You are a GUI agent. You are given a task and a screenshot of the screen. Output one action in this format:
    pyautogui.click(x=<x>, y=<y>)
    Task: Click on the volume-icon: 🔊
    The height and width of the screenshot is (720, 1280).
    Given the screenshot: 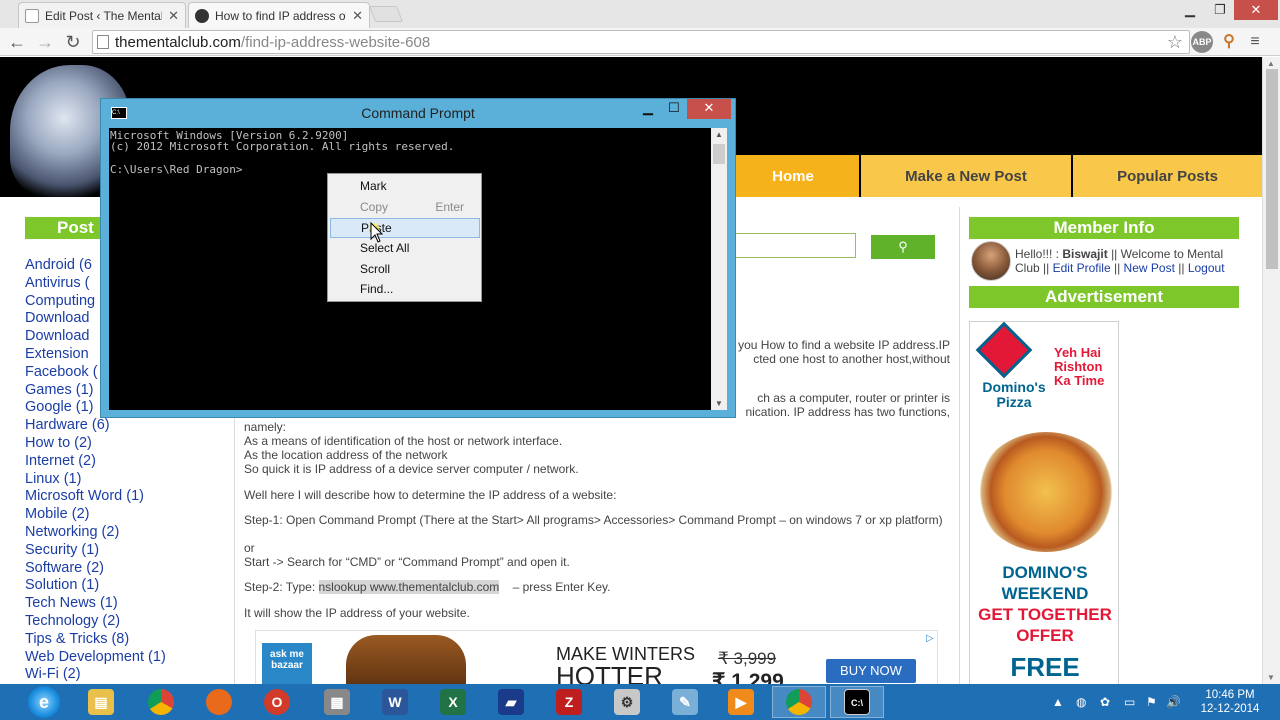 What is the action you would take?
    pyautogui.click(x=1173, y=702)
    